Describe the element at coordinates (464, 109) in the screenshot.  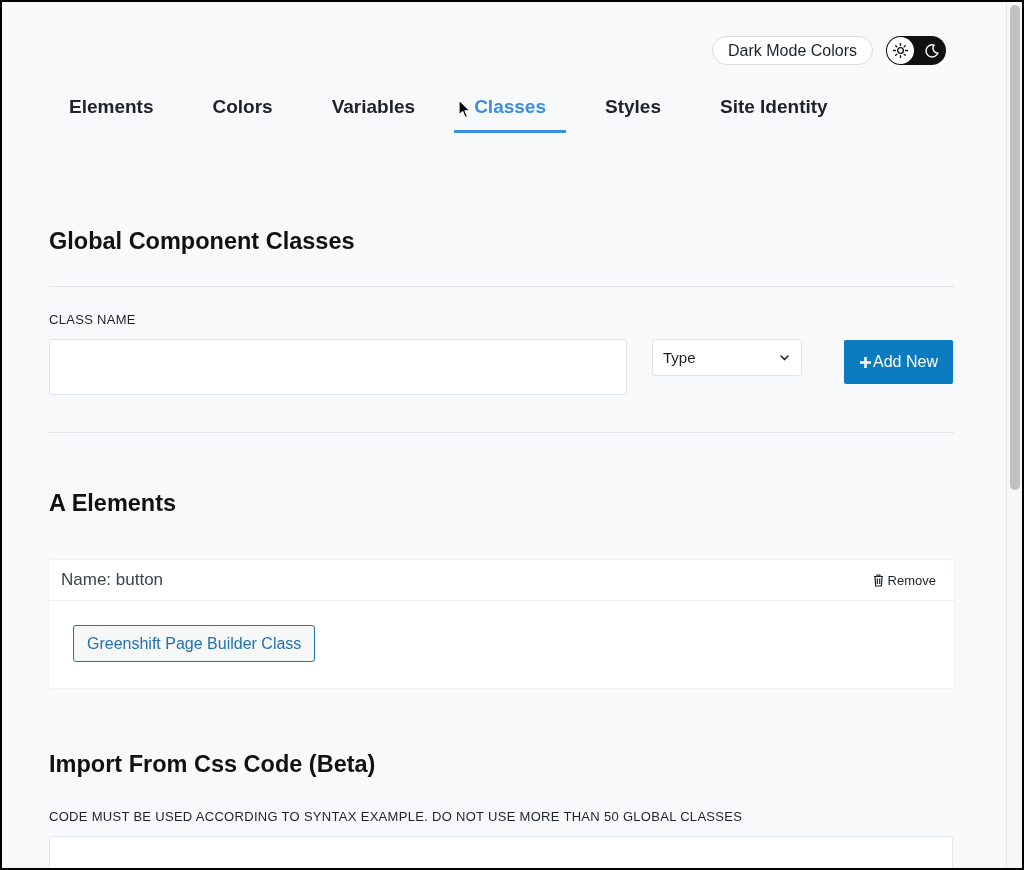
I see `cursor-icon` at that location.